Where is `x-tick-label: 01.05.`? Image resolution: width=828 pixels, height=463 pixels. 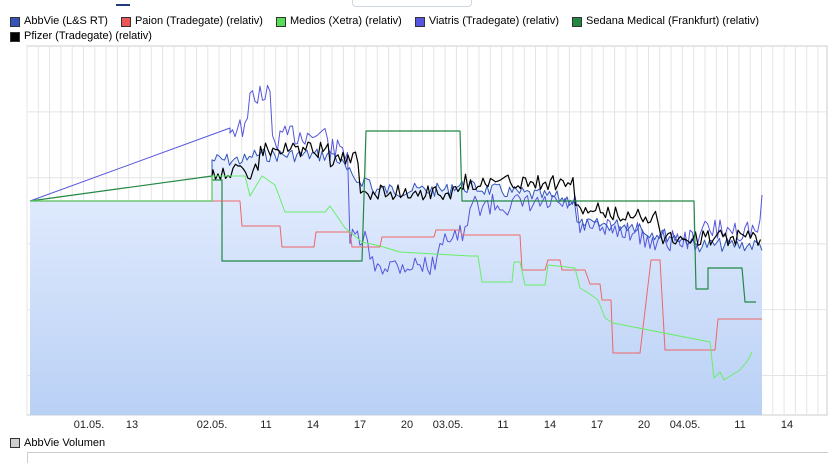 x-tick-label: 01.05. is located at coordinates (89, 425).